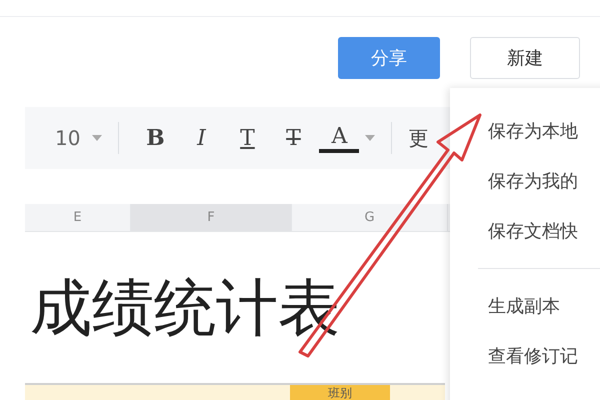 This screenshot has width=600, height=400. What do you see at coordinates (525, 306) in the screenshot?
I see `menu-item: 生成副本` at bounding box center [525, 306].